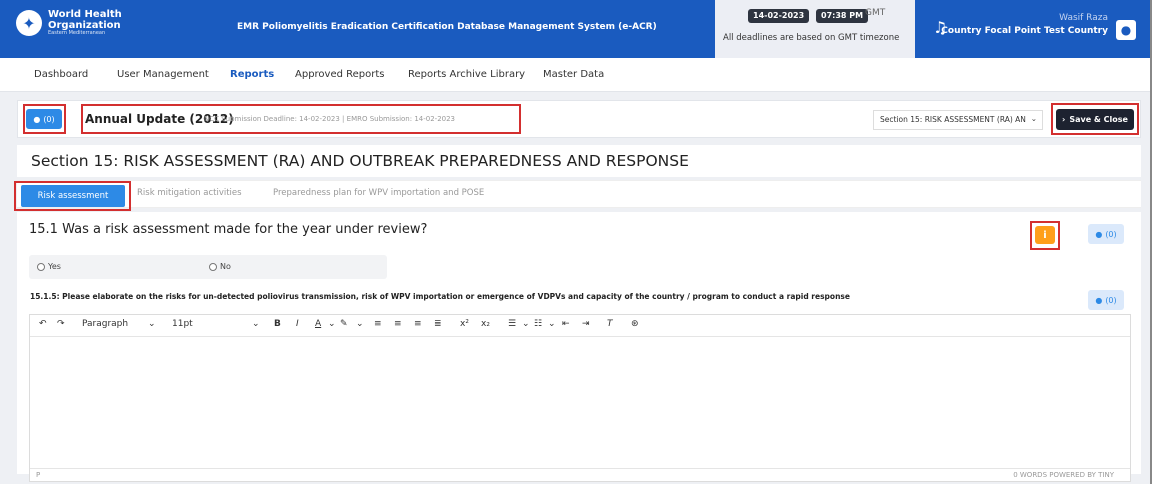  I want to click on nav-master-data: Master Data, so click(573, 74).